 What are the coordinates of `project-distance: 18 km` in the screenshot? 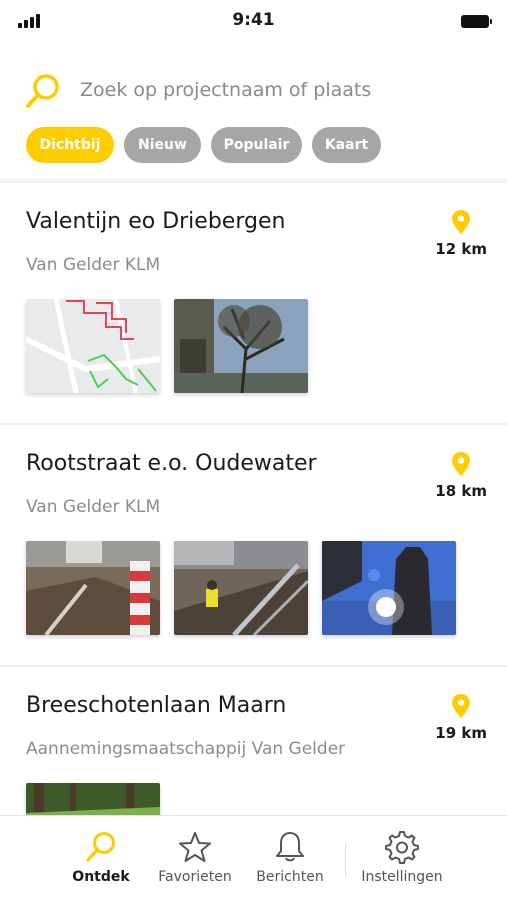 It's located at (461, 491).